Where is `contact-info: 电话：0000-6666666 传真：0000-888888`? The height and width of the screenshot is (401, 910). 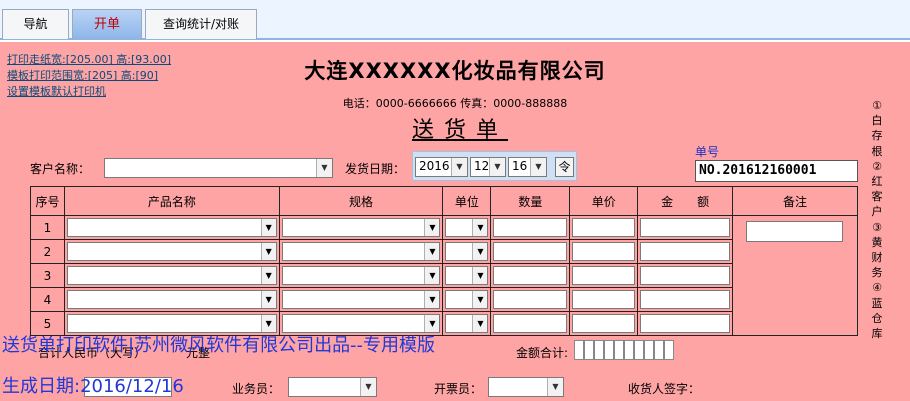 contact-info: 电话：0000-6666666 传真：0000-888888 is located at coordinates (455, 103).